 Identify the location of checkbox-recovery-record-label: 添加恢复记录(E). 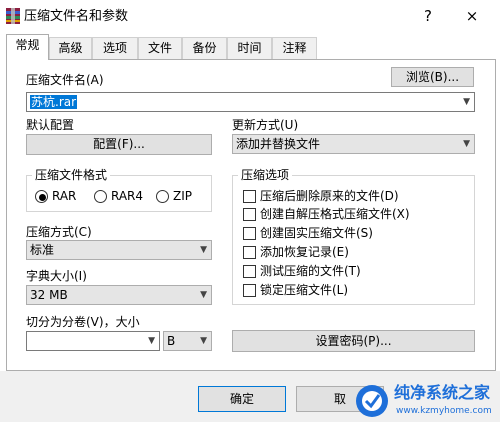
(304, 252).